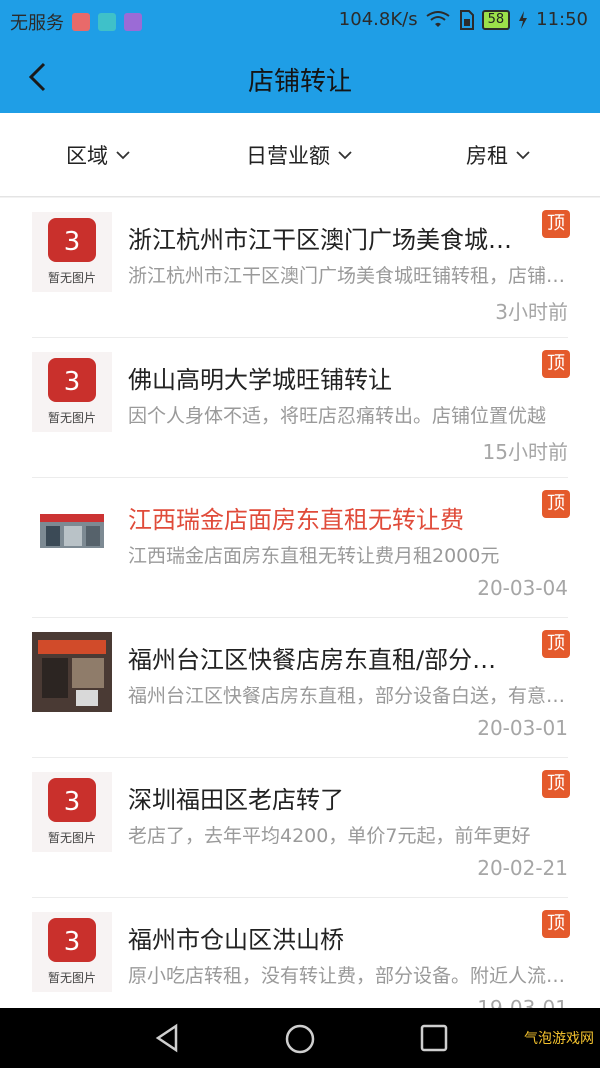  I want to click on listing-time: 20-03-04, so click(522, 588).